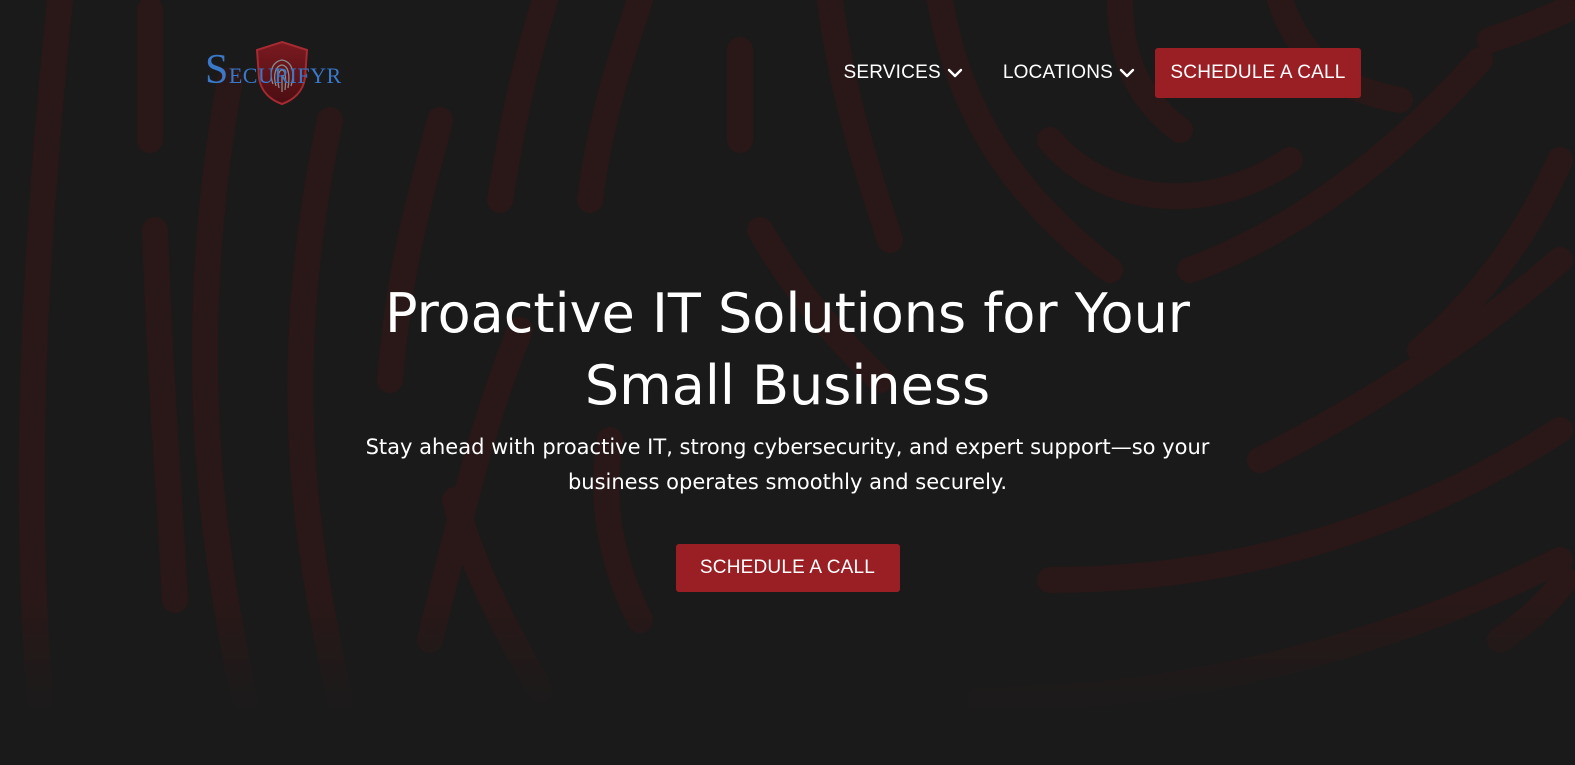  I want to click on schedule-call-hero-button: SCHEDULE A CALL, so click(787, 568).